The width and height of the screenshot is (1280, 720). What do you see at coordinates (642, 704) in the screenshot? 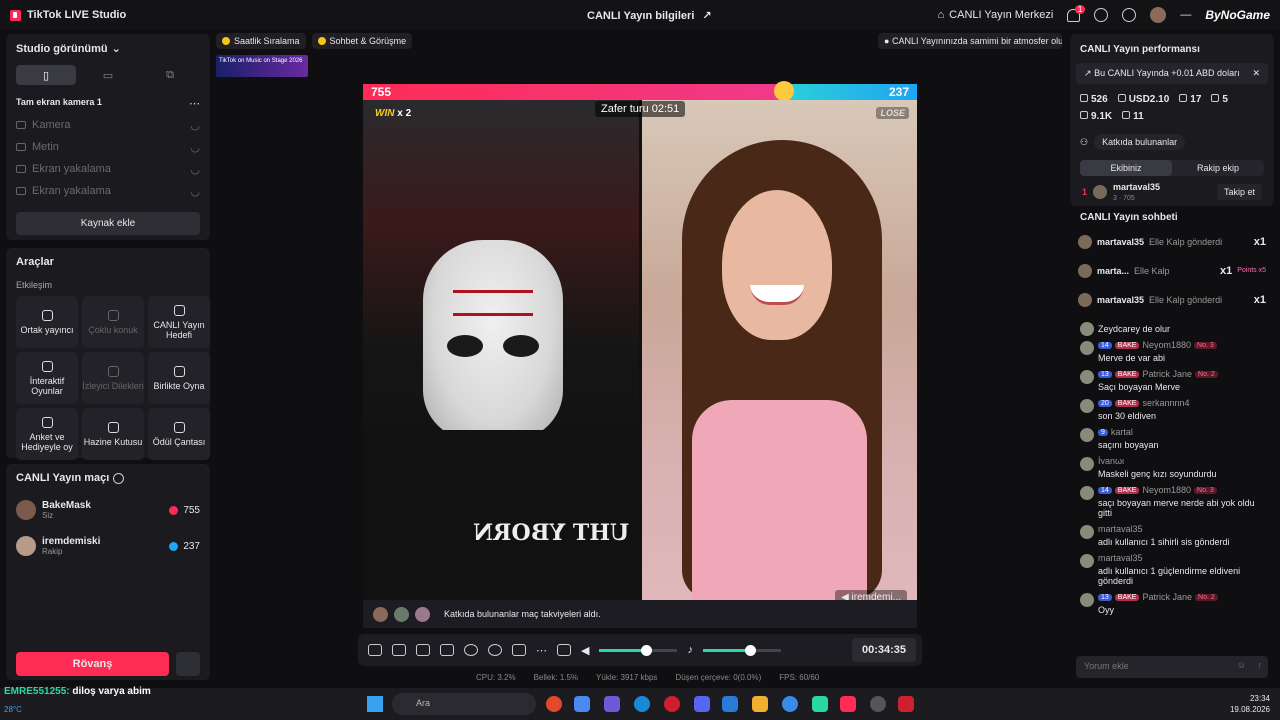
I see `edge-icon` at bounding box center [642, 704].